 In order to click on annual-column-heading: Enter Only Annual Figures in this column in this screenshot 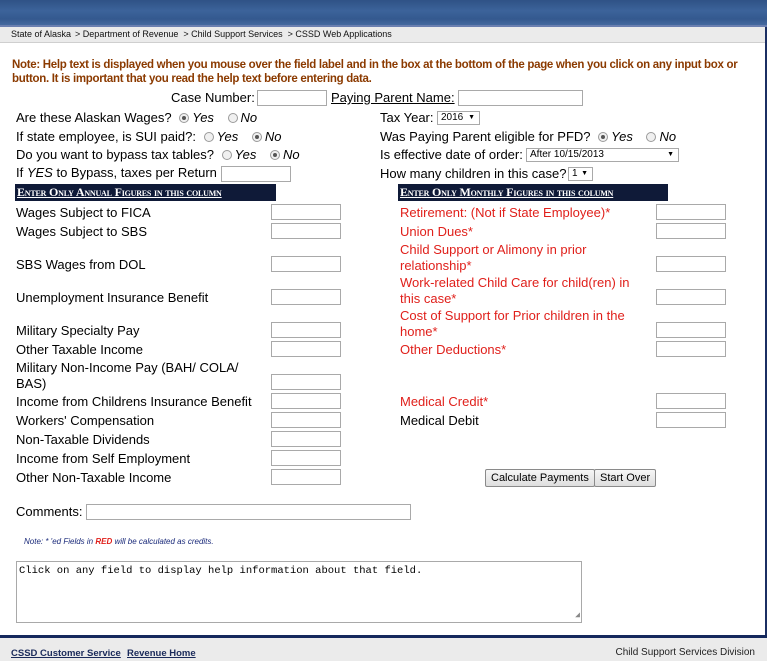, I will do `click(145, 192)`.